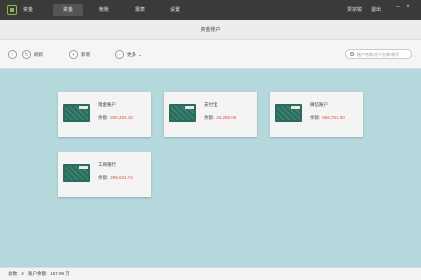 Image resolution: width=421 pixels, height=280 pixels. I want to click on status-bar: 总数: 4 账户余额: 157.99 万, so click(210, 273).